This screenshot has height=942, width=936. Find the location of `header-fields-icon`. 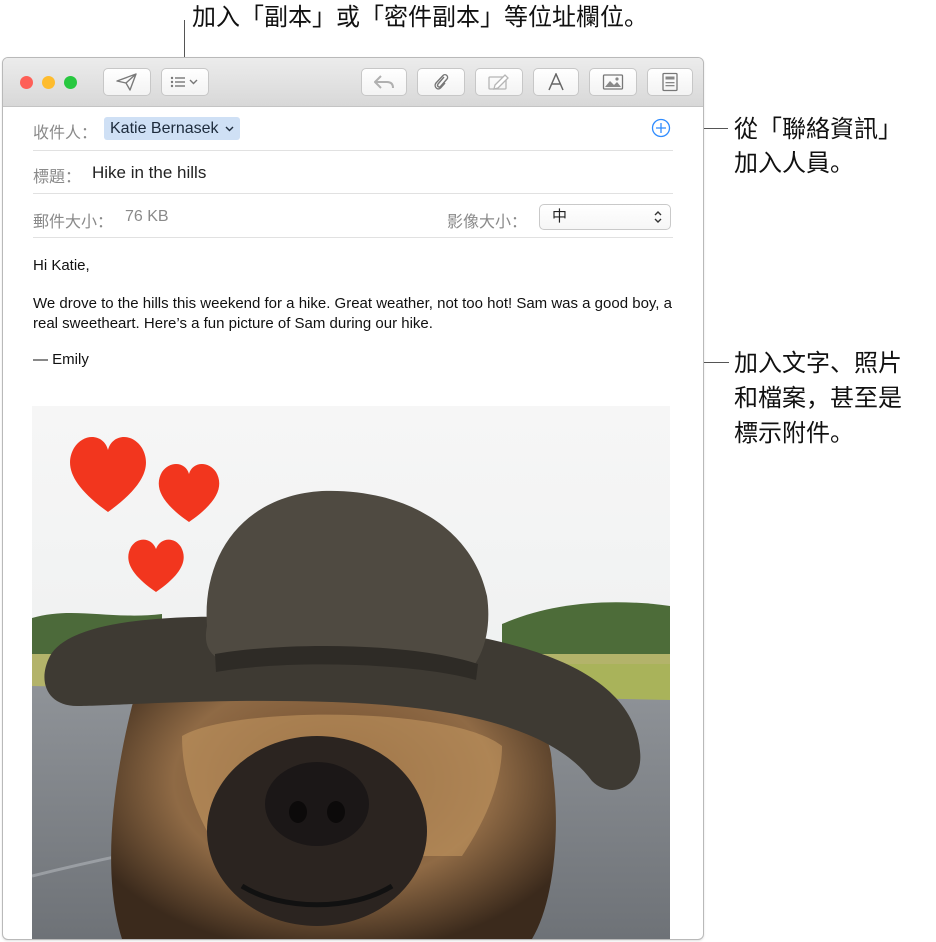

header-fields-icon is located at coordinates (184, 82).